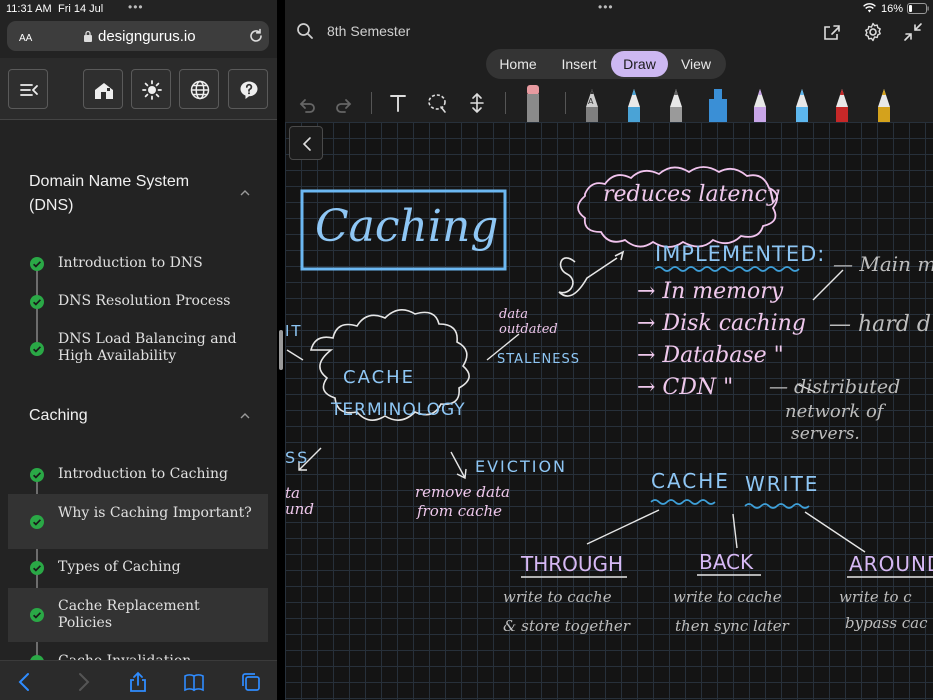 The width and height of the screenshot is (933, 700). Describe the element at coordinates (886, 623) in the screenshot. I see `note-text: bypass cac` at that location.